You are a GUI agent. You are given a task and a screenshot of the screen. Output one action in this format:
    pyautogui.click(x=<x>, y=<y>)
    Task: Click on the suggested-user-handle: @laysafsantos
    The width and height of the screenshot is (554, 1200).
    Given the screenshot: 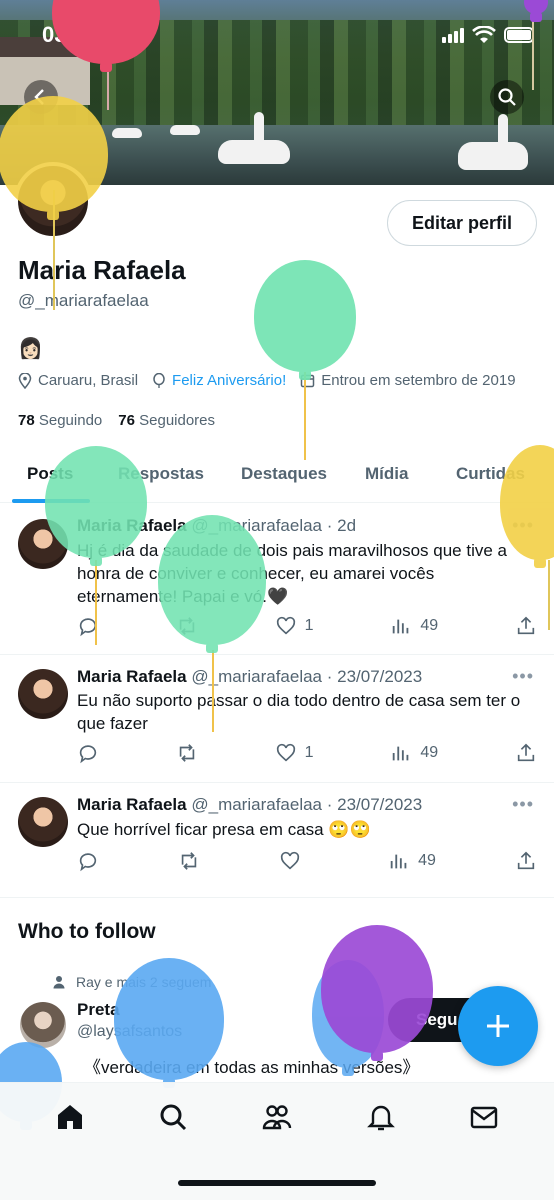 What is the action you would take?
    pyautogui.click(x=130, y=1031)
    